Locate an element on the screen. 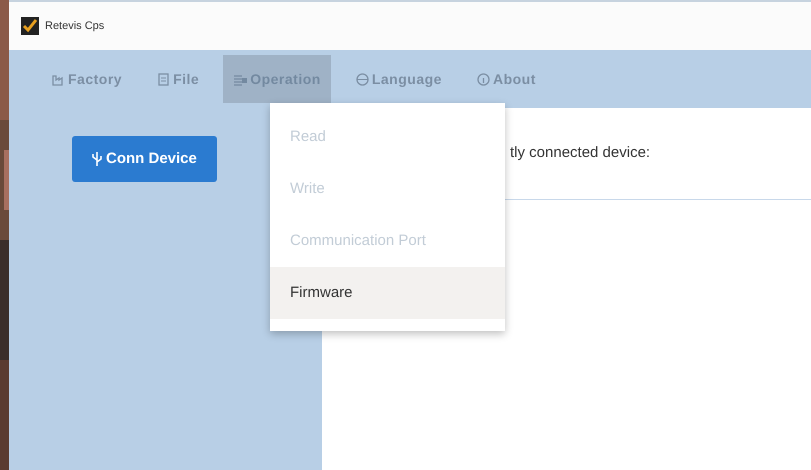 Image resolution: width=811 pixels, height=470 pixels. globe-icon is located at coordinates (362, 79).